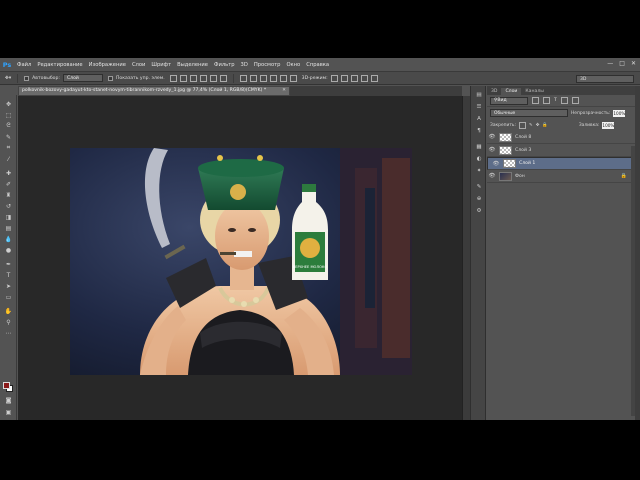  What do you see at coordinates (8, 412) in the screenshot?
I see `screen-mode-icon: ▣` at bounding box center [8, 412].